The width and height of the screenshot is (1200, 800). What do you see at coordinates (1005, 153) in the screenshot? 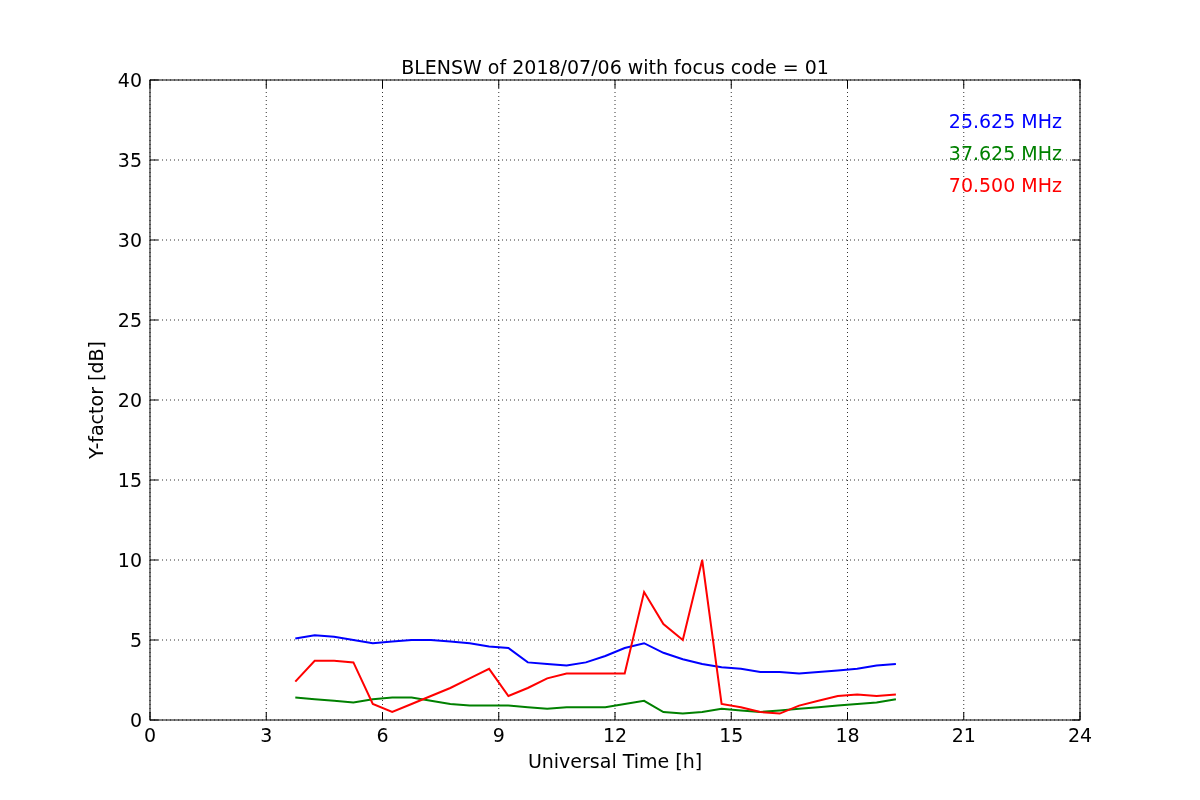
I see `legend-entry: 37.625 MHz` at bounding box center [1005, 153].